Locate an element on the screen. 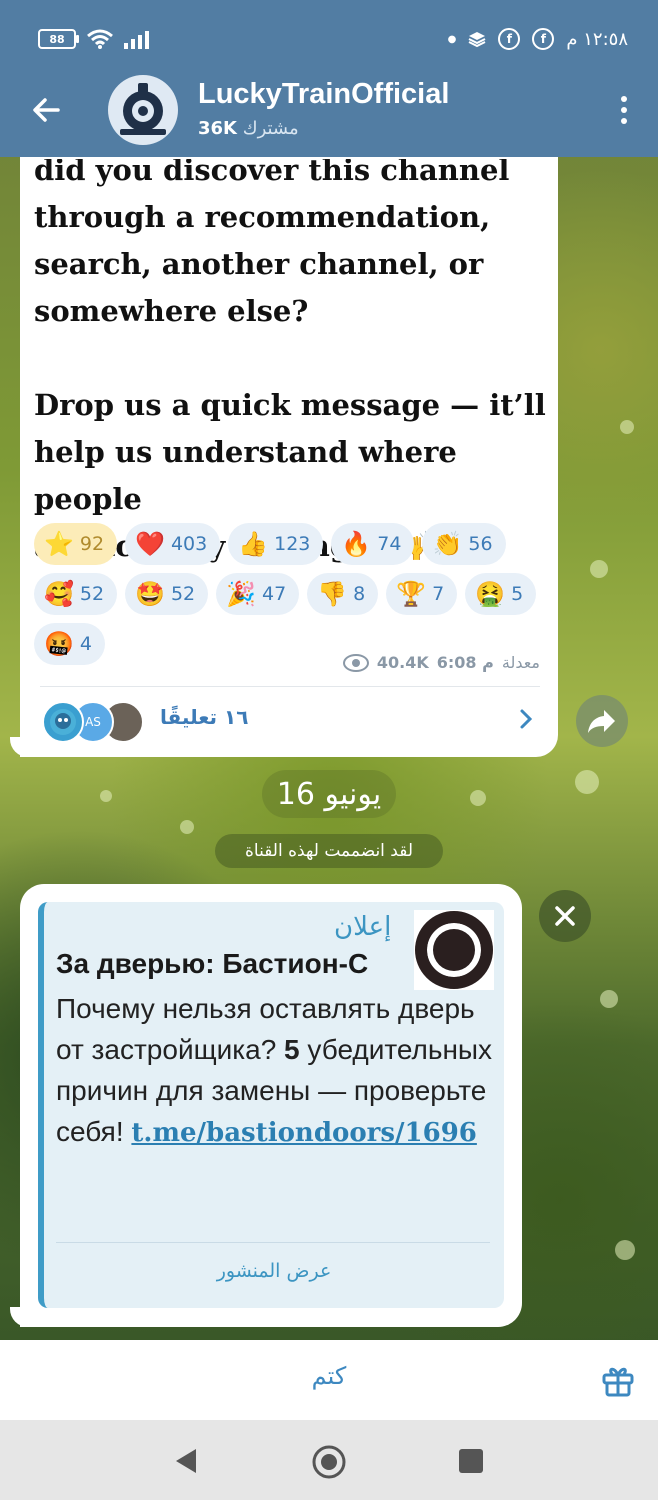 This screenshot has width=658, height=1500. date-separator: 16 يونيو is located at coordinates (329, 794).